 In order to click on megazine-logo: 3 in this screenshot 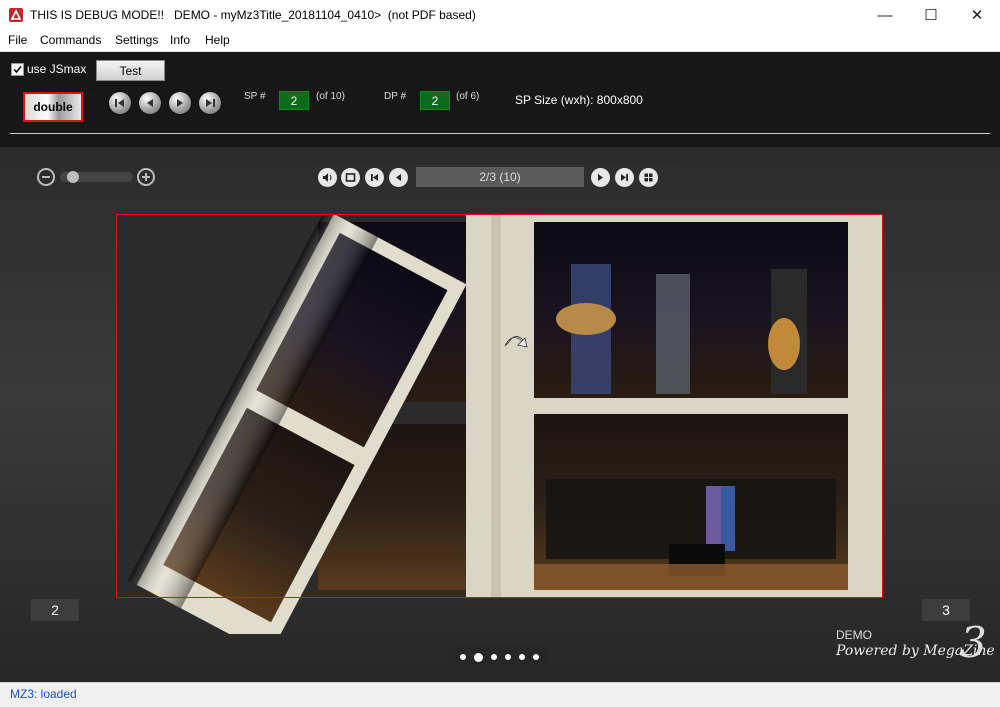, I will do `click(973, 642)`.